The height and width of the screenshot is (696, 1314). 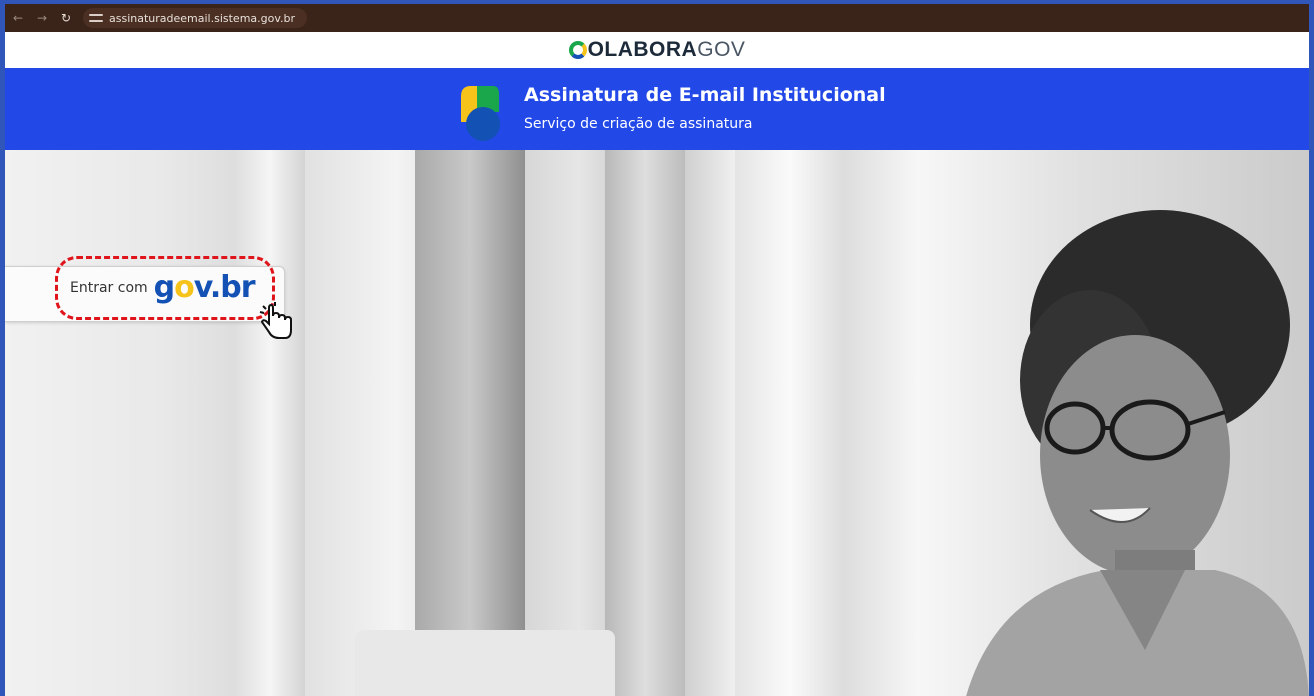 I want to click on reload-icon: ↻, so click(x=66, y=18).